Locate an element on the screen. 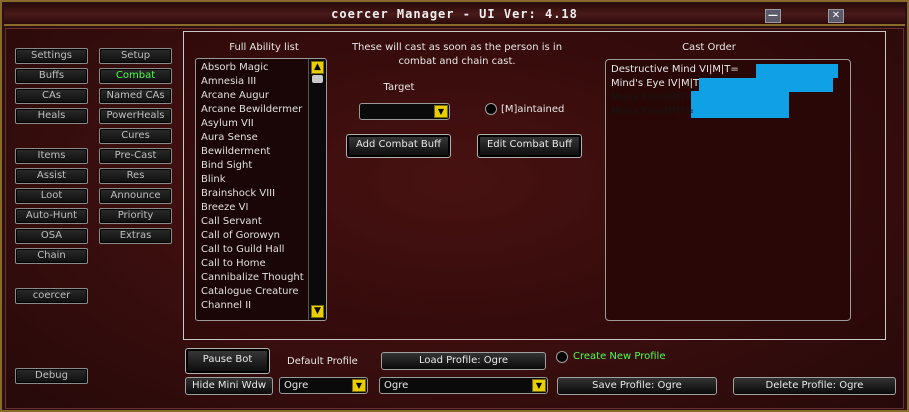 This screenshot has height=412, width=909. items-button: Items is located at coordinates (51, 156).